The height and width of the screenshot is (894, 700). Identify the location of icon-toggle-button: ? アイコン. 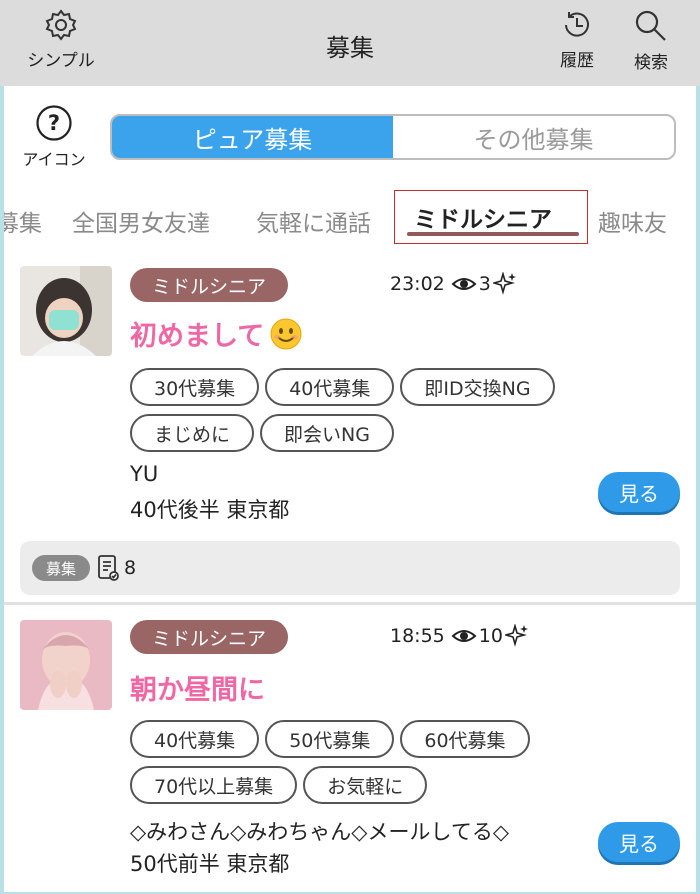
(54, 137).